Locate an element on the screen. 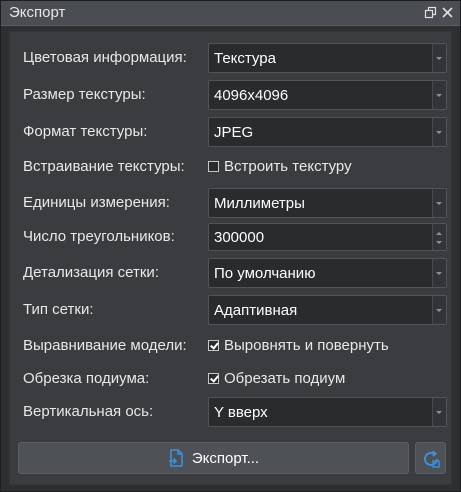  embed-texture-checkbox: Встроить текстуру is located at coordinates (280, 166).